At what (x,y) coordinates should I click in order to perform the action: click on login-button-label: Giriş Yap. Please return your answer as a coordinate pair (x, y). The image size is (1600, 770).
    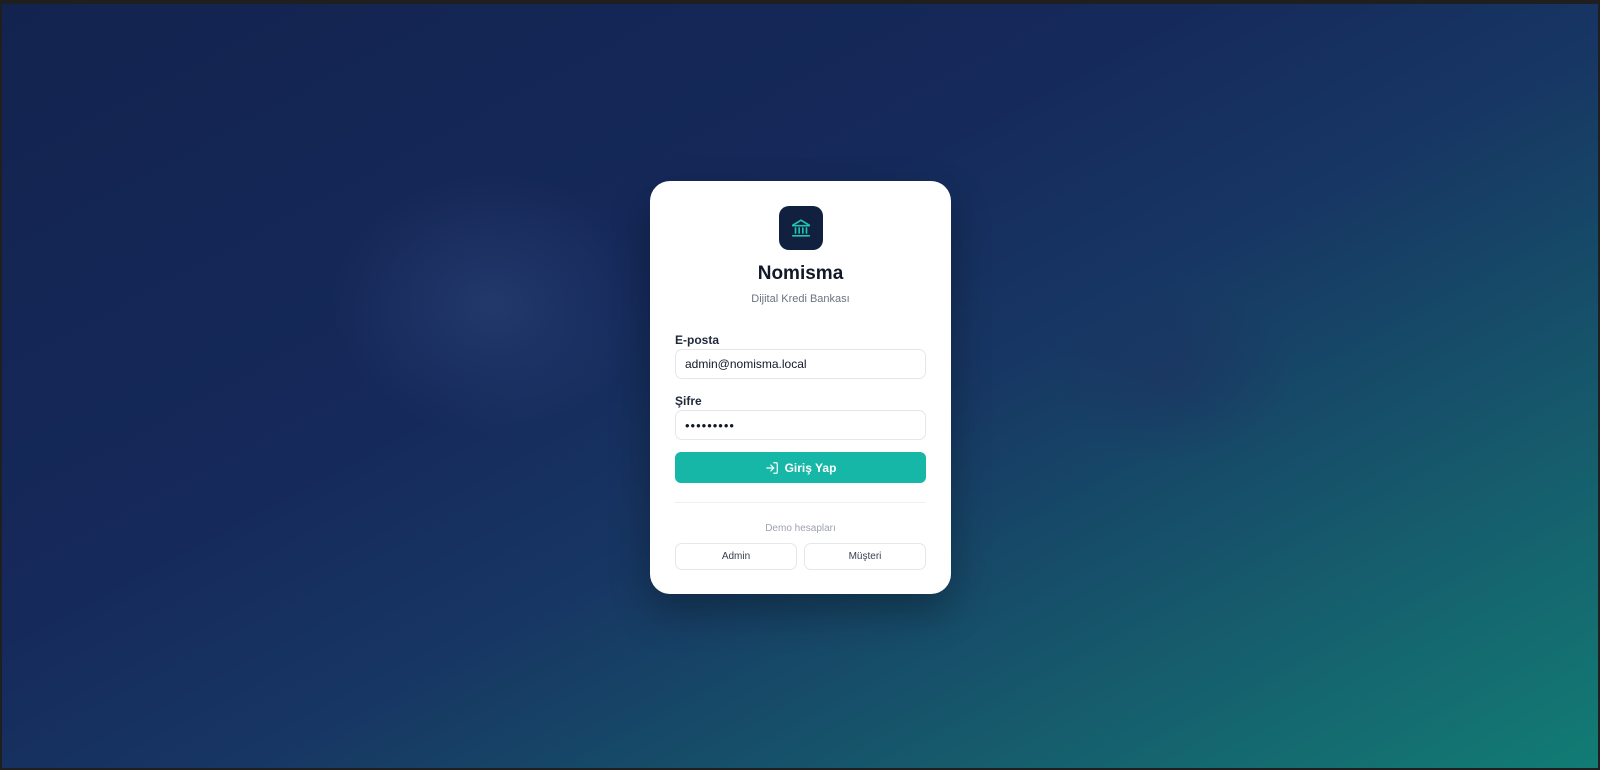
    Looking at the image, I should click on (810, 467).